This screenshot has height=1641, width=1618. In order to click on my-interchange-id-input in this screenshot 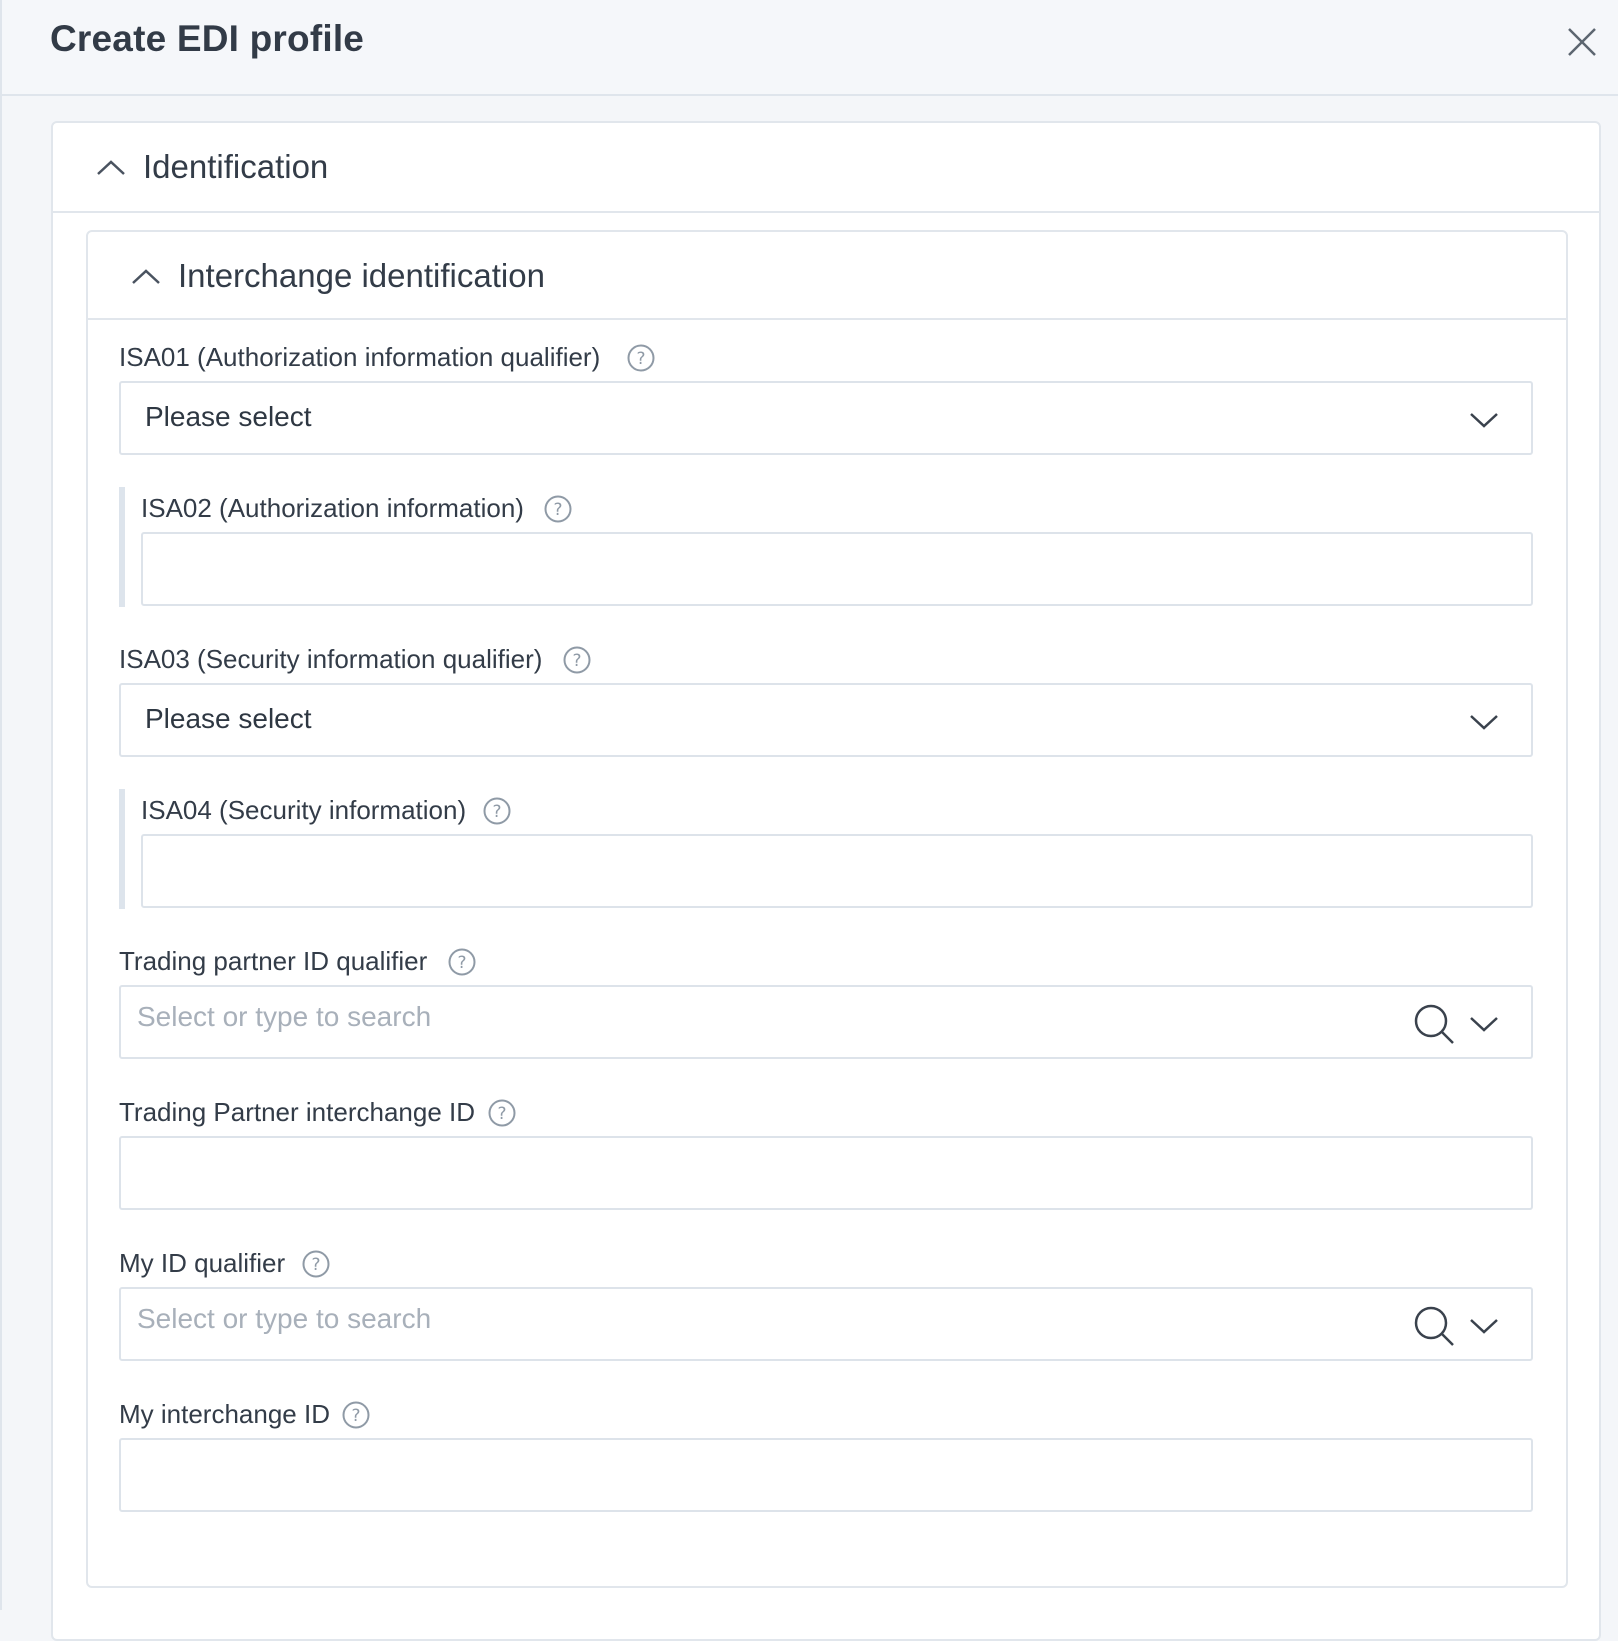, I will do `click(826, 1475)`.